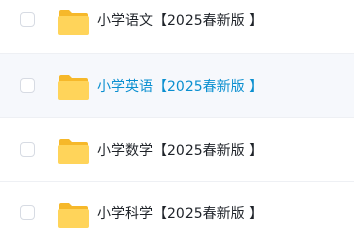 The height and width of the screenshot is (245, 354). Describe the element at coordinates (180, 151) in the screenshot. I see `file-name: 小学数学【2025春新版 】` at that location.